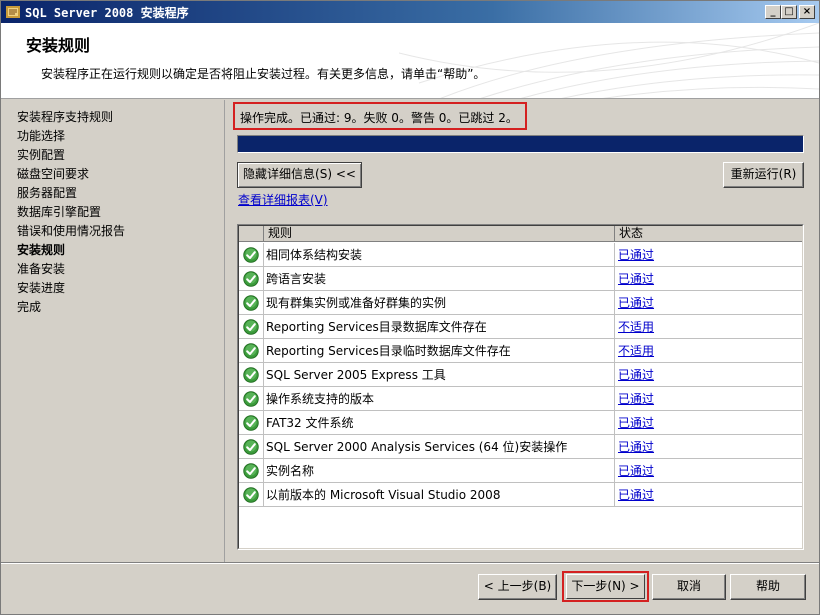 The image size is (820, 615). What do you see at coordinates (251, 234) in the screenshot?
I see `column-header-icon` at bounding box center [251, 234].